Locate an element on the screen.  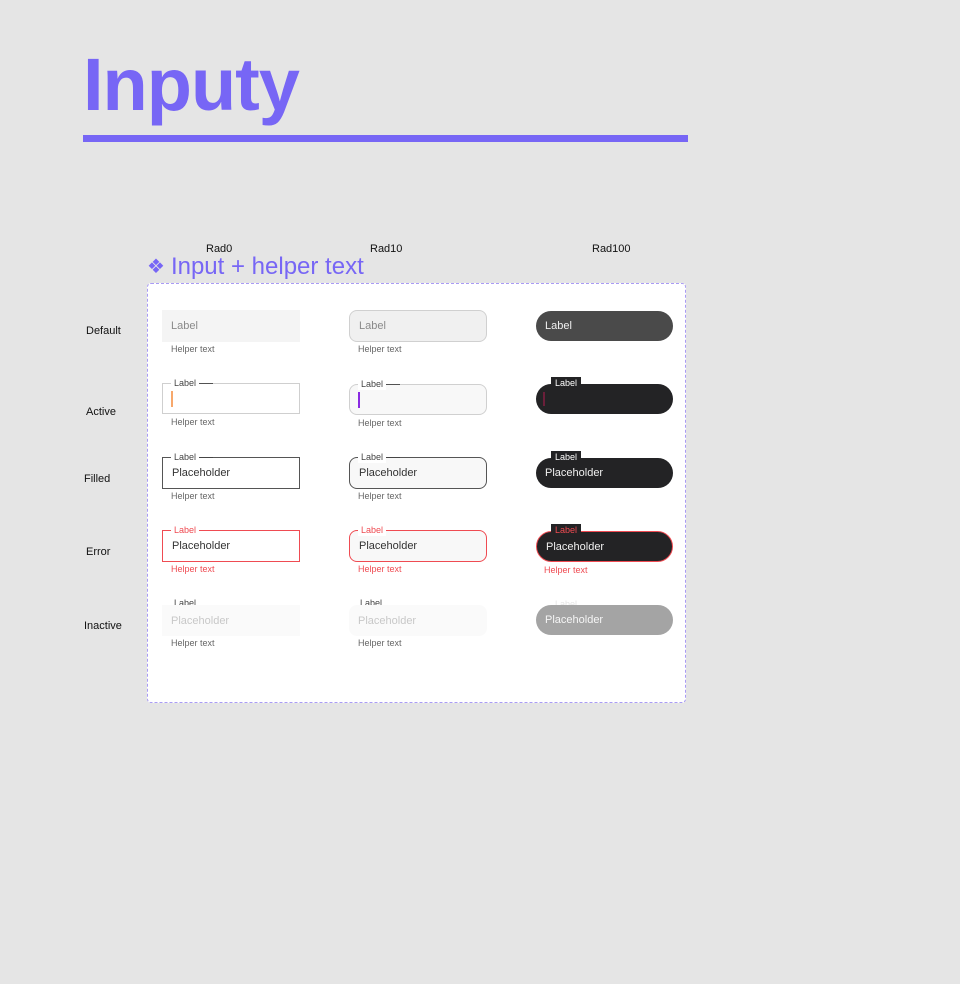
rad100-error-label: Label is located at coordinates (566, 530).